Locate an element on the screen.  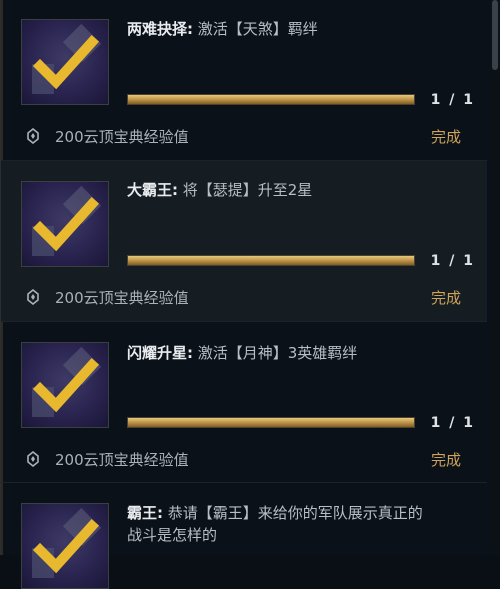
mission-title: 大霸王: 将【瑟提】升至2星 is located at coordinates (297, 190).